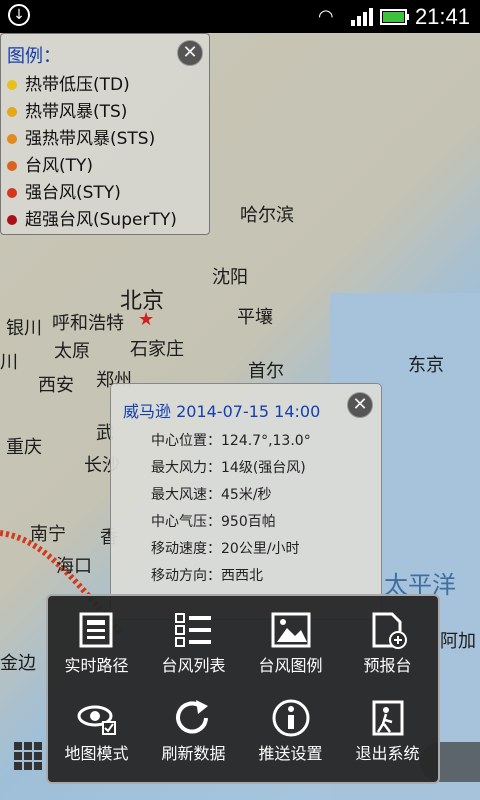 This screenshot has height=800, width=480. I want to click on city-hohhot: 呼和浩特, so click(88, 323).